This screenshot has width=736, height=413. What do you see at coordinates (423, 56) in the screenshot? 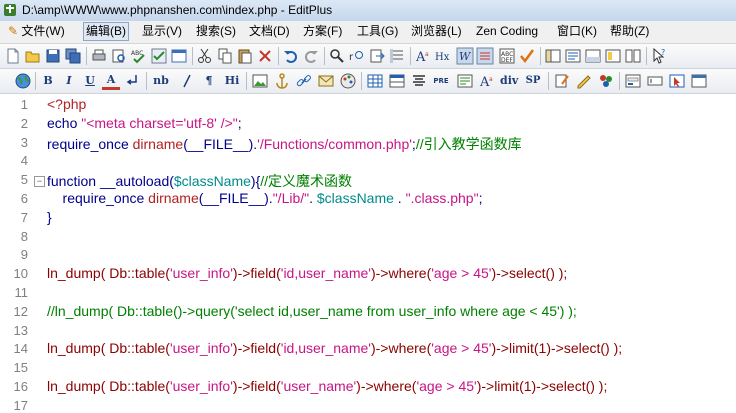
I see `font-icon: Aa` at bounding box center [423, 56].